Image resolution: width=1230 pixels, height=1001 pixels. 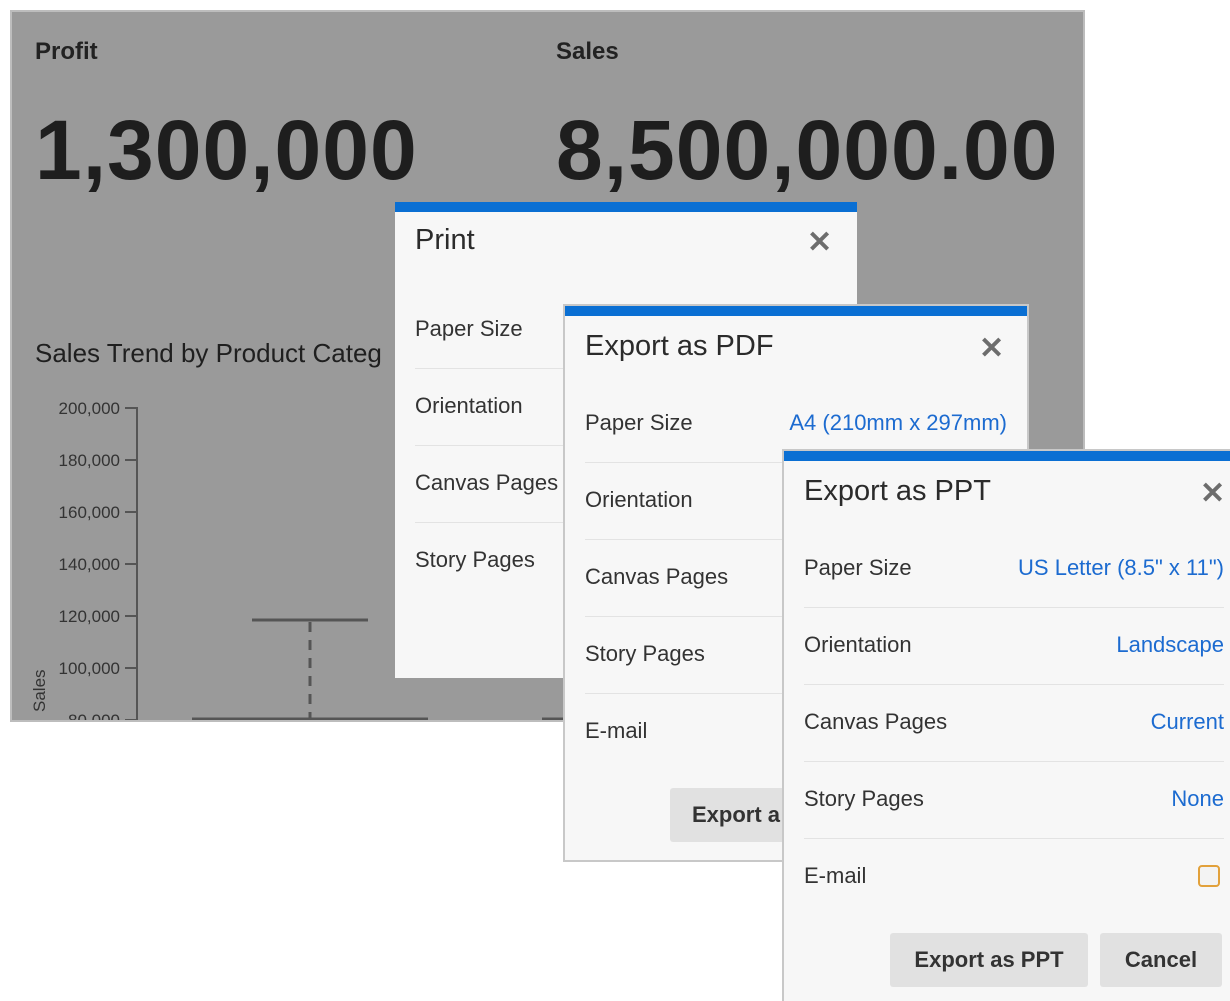 I want to click on ppt-email-label: E-mail, so click(x=835, y=875).